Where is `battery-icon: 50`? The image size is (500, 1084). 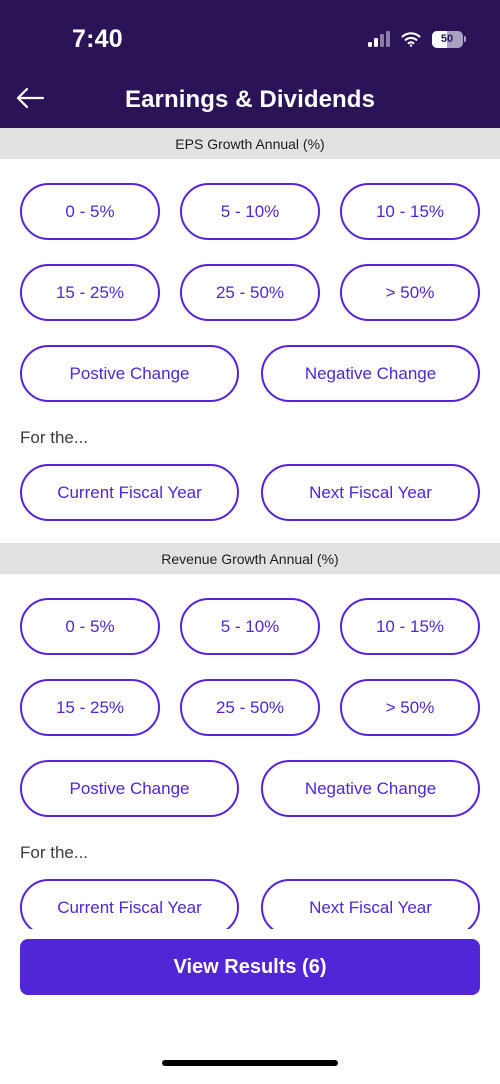
battery-icon: 50 is located at coordinates (448, 39).